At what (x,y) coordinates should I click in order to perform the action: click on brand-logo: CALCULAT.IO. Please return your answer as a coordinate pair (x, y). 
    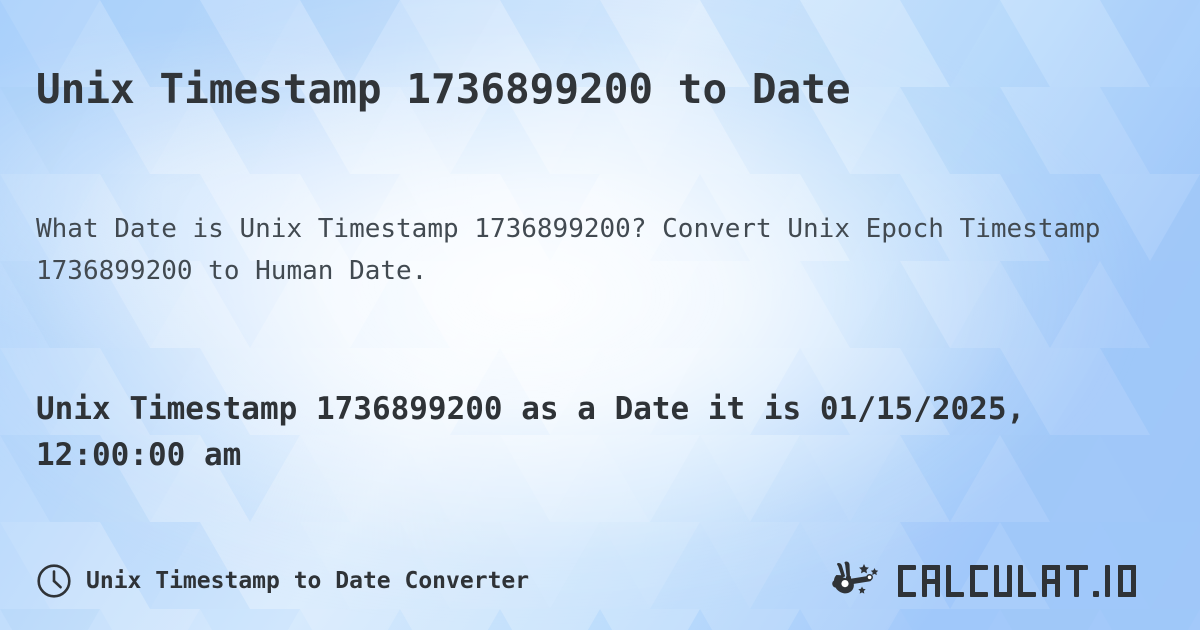
    Looking at the image, I should click on (997, 581).